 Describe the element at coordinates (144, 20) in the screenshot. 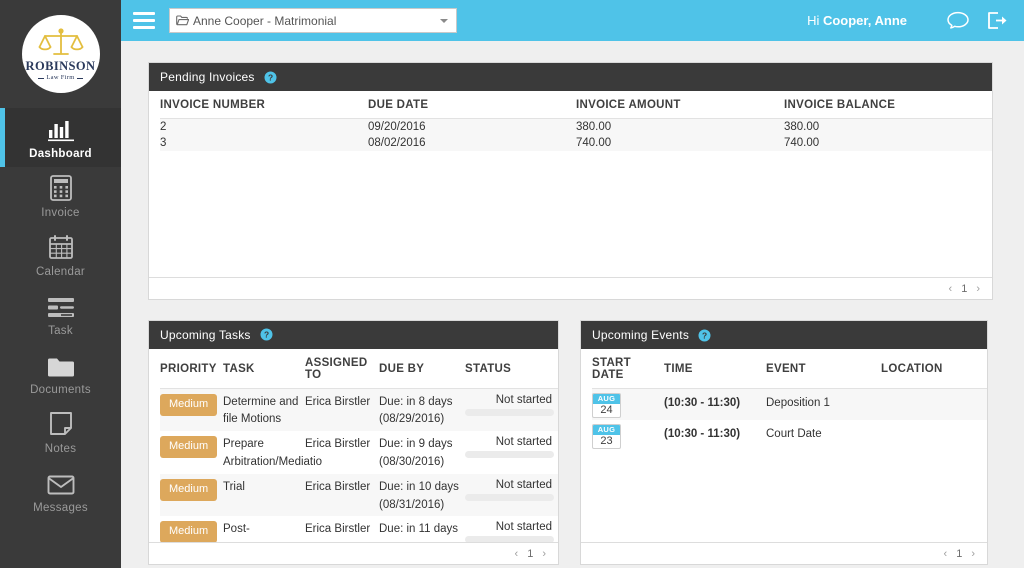

I see `hamburger-icon` at that location.